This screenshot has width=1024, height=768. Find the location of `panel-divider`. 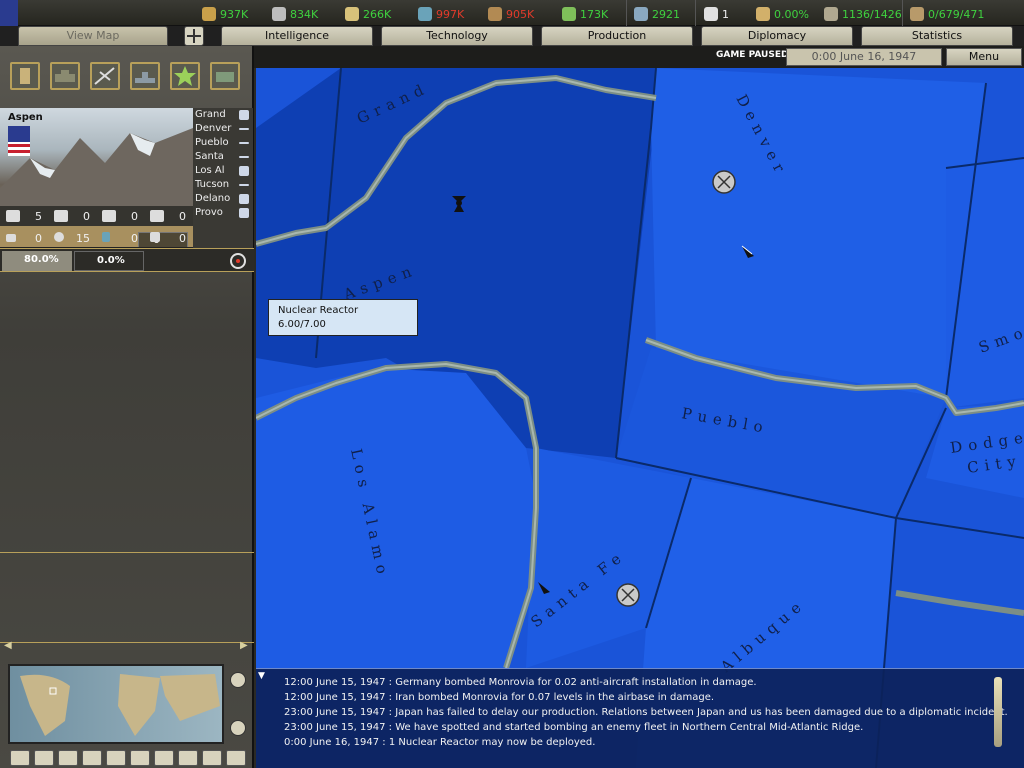

panel-divider is located at coordinates (127, 552).